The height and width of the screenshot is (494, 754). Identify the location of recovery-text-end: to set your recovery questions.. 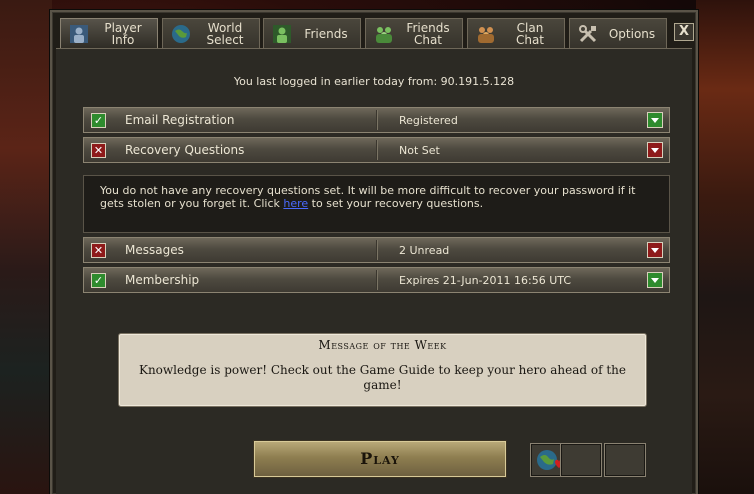
(396, 203).